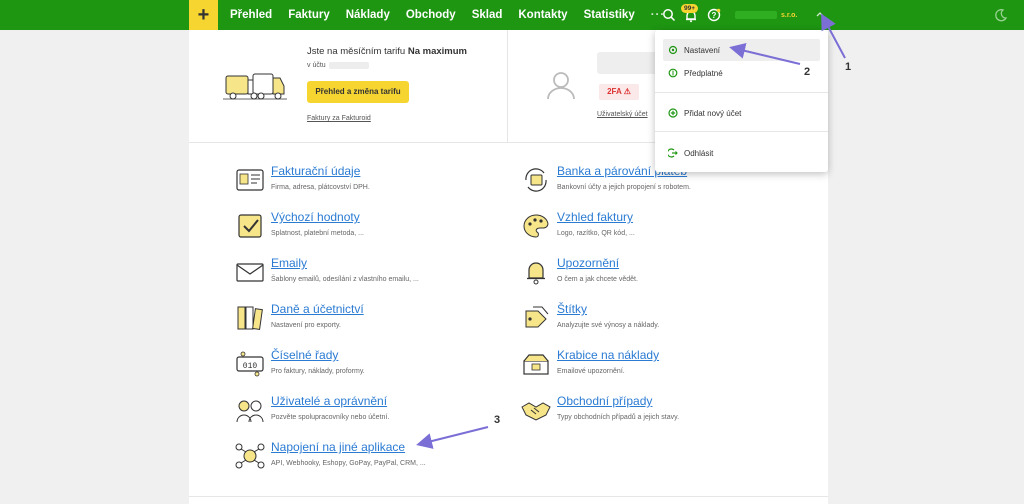 The image size is (1024, 504). What do you see at coordinates (251, 15) in the screenshot?
I see `nav-prehled: Přehled` at bounding box center [251, 15].